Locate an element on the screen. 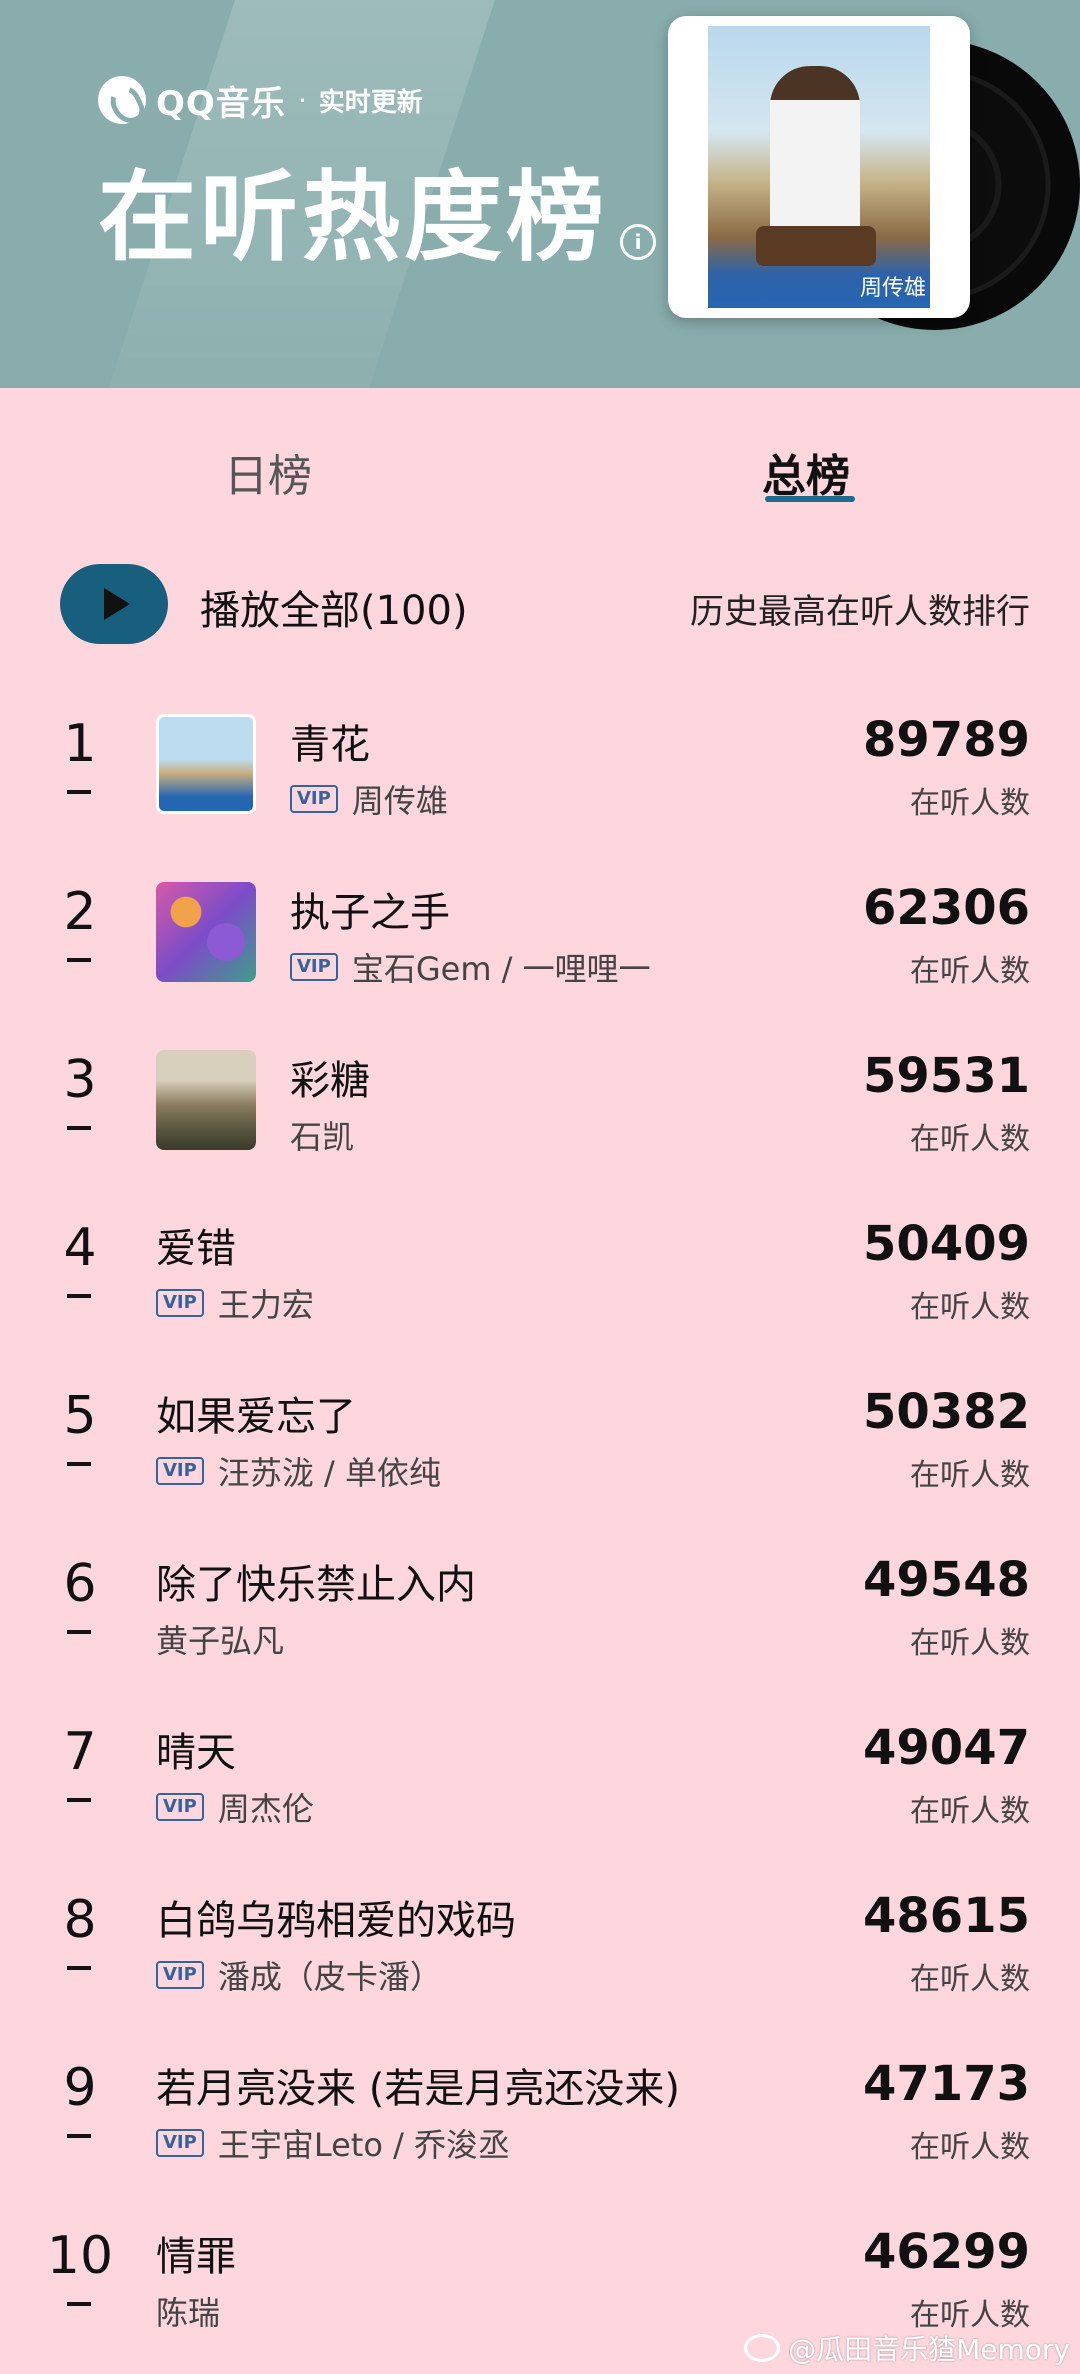 This screenshot has height=2374, width=1080. song-row: 5 如果爱忘了 VIP 汪苏泷 / 单依纯 50382 在听人数 is located at coordinates (540, 1446).